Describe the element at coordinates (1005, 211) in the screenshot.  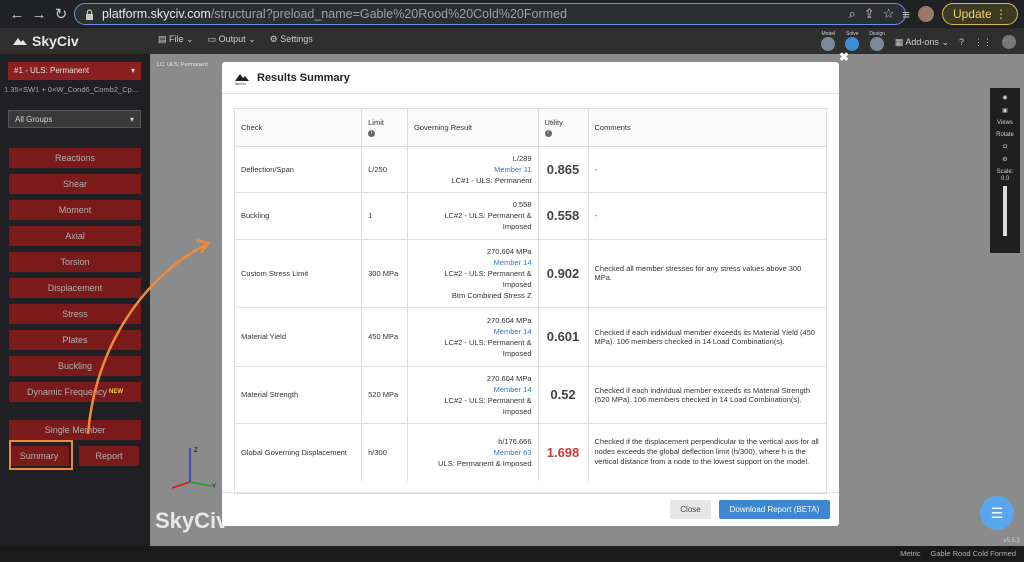
I see `scale-slider` at that location.